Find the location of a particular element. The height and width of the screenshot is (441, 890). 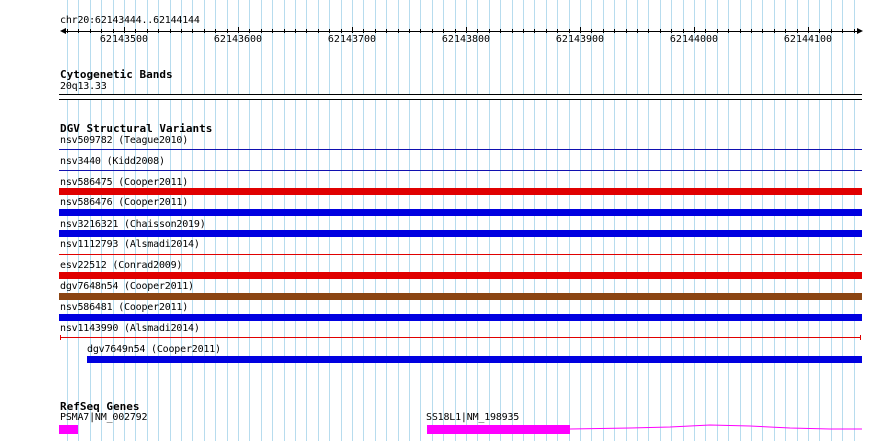

ruler-tick-label: 62143700 is located at coordinates (352, 39).